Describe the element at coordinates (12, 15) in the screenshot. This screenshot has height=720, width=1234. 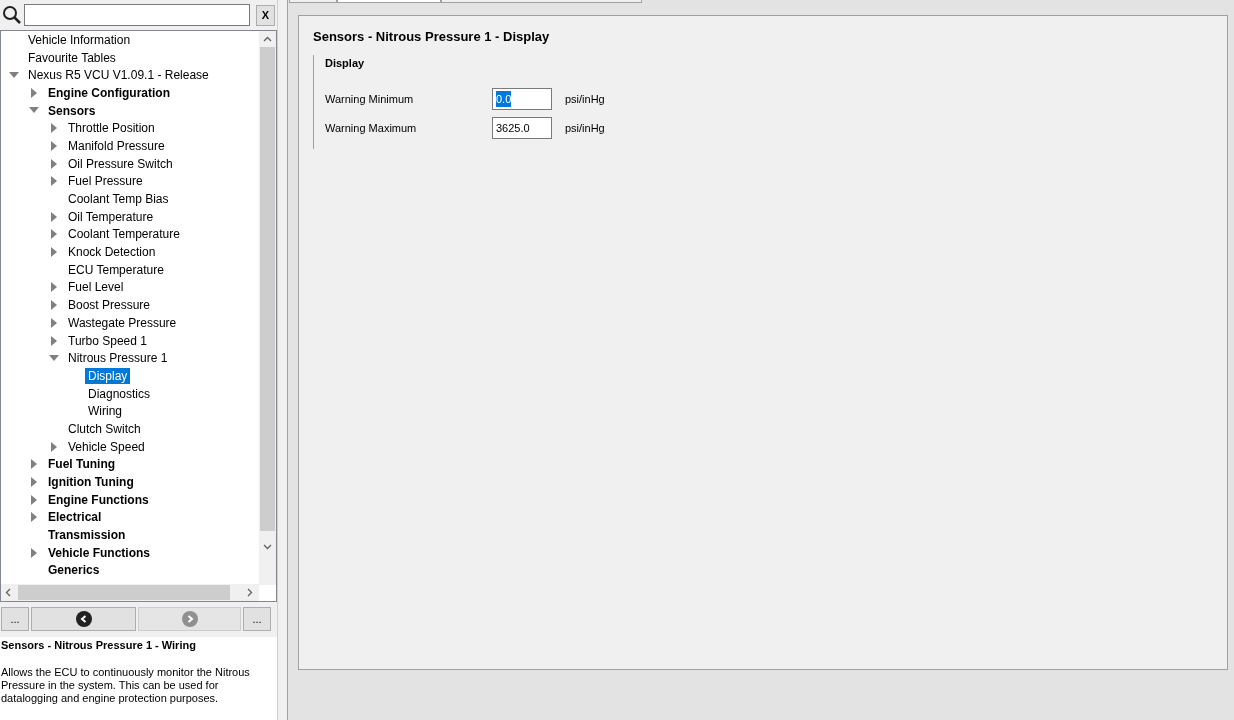
I see `search-icon` at that location.